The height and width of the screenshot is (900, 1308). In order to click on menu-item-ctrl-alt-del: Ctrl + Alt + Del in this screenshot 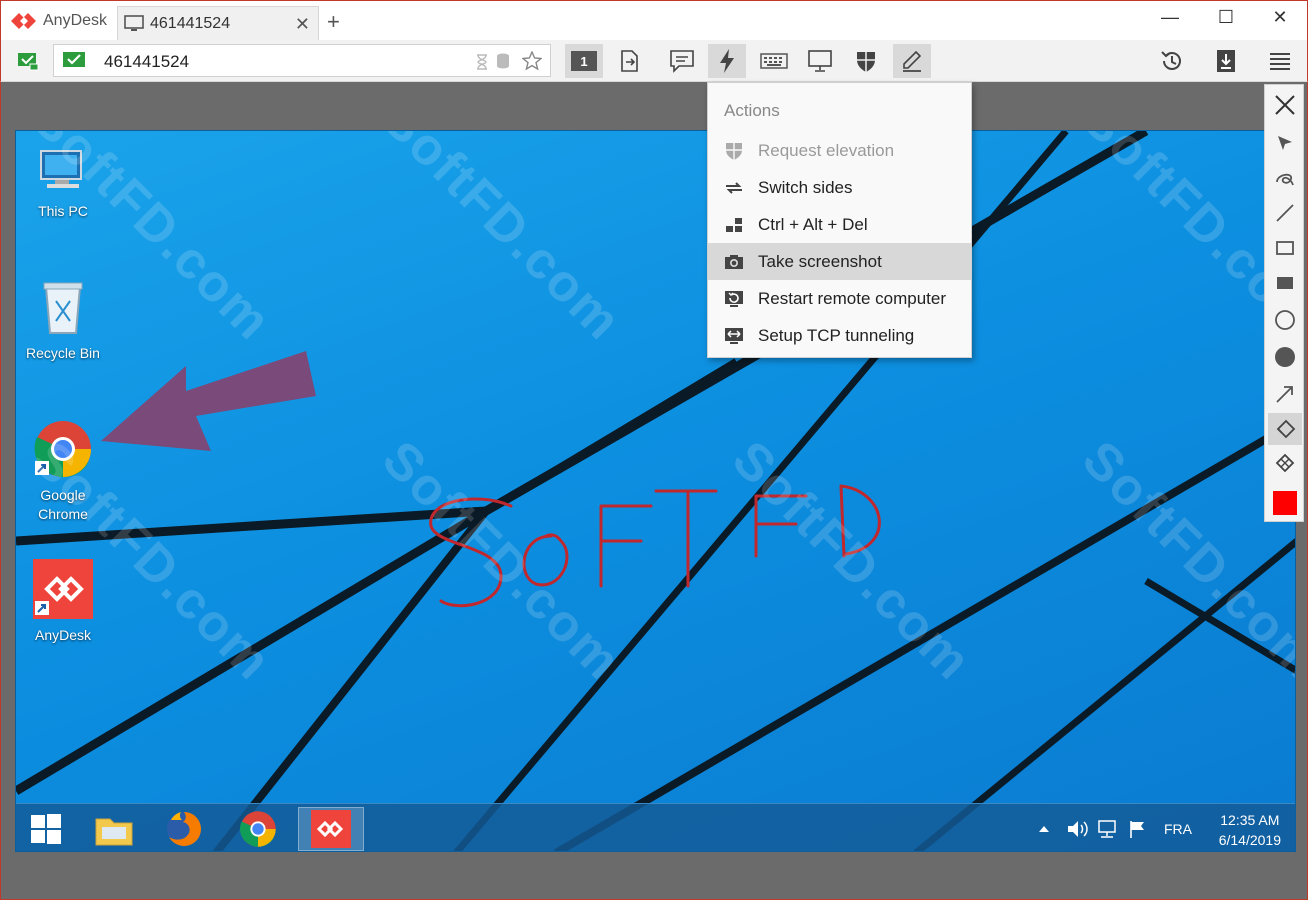, I will do `click(839, 224)`.